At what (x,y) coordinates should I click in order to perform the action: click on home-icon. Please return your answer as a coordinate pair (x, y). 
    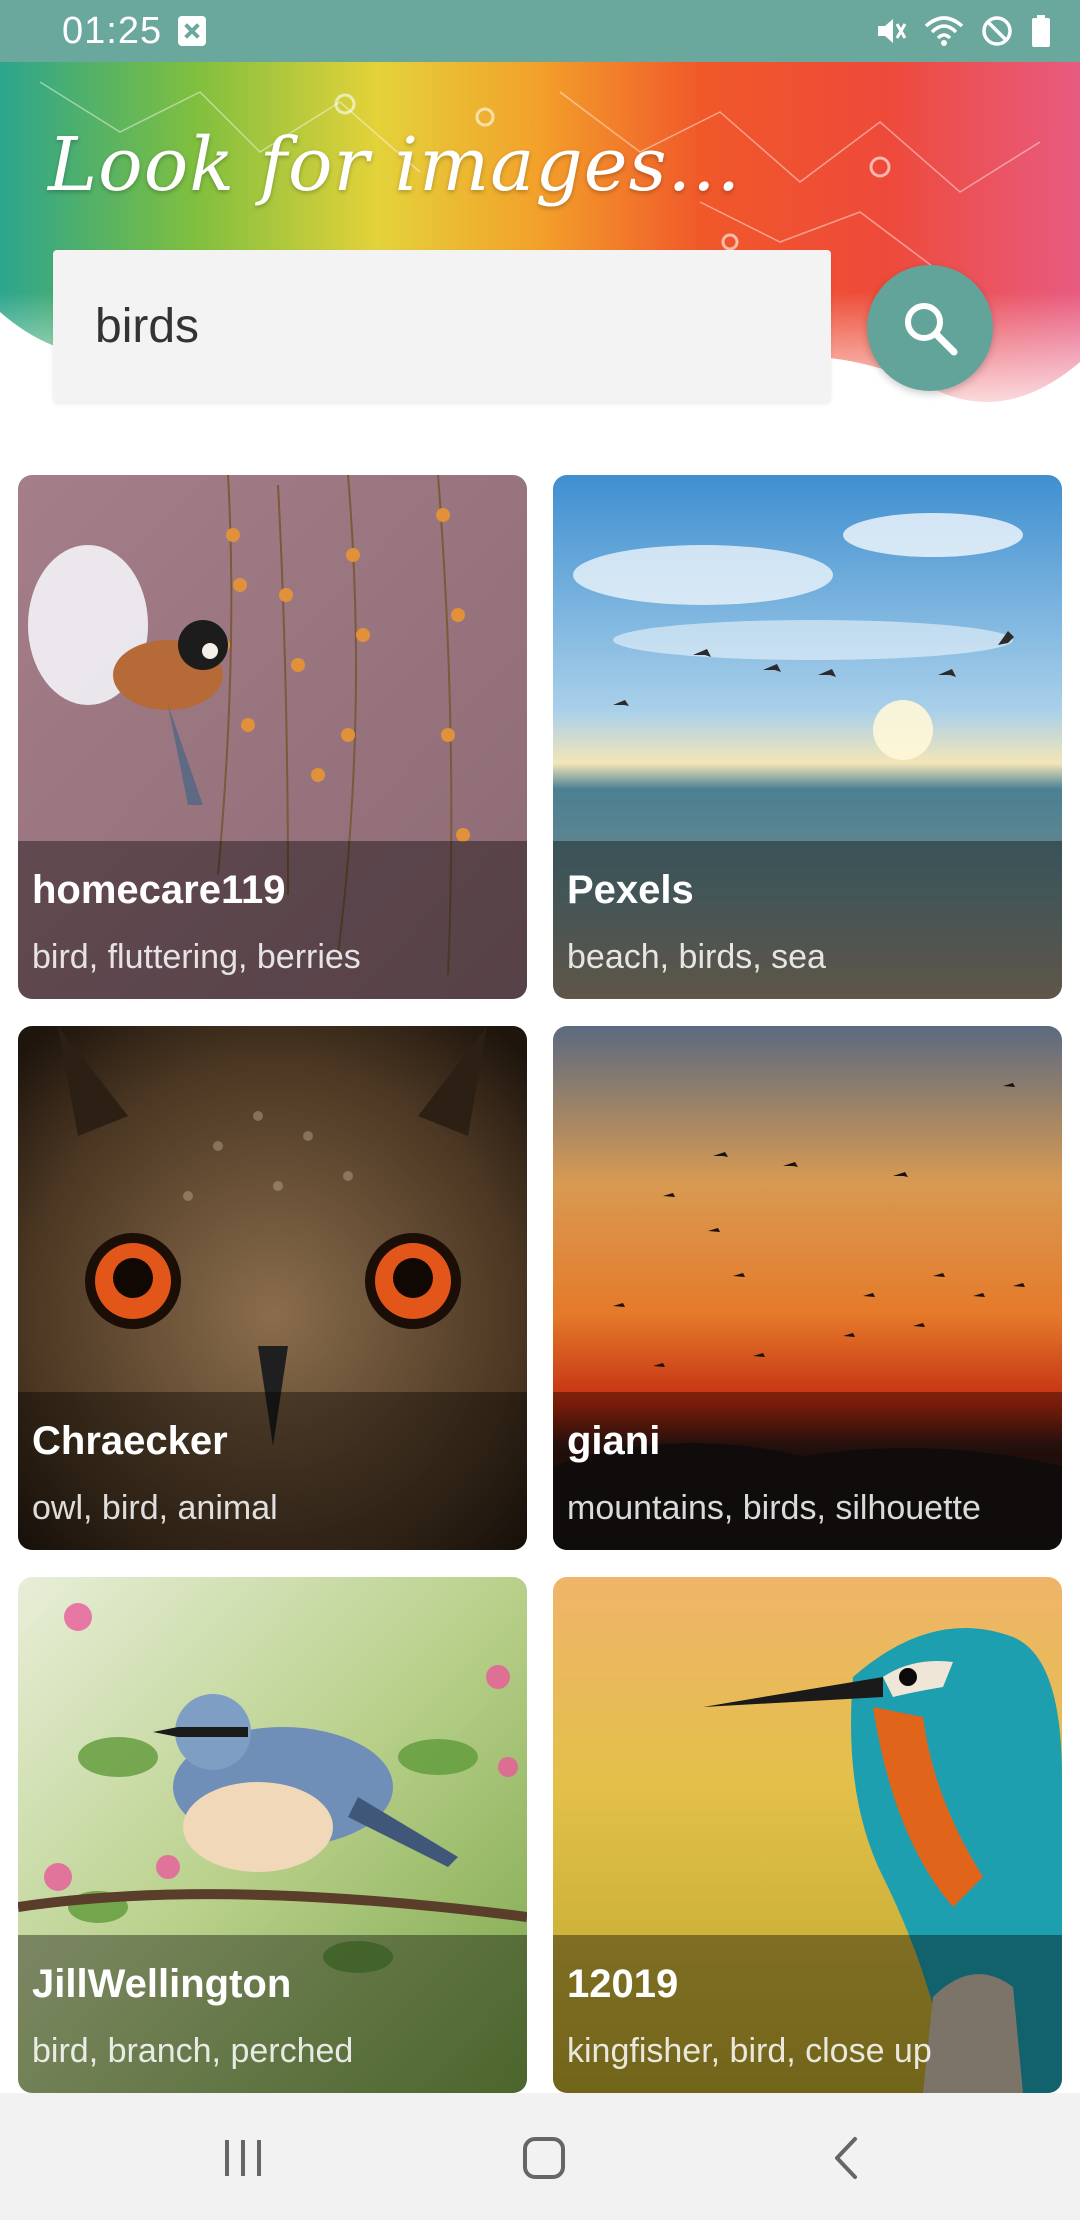
    Looking at the image, I should click on (544, 2158).